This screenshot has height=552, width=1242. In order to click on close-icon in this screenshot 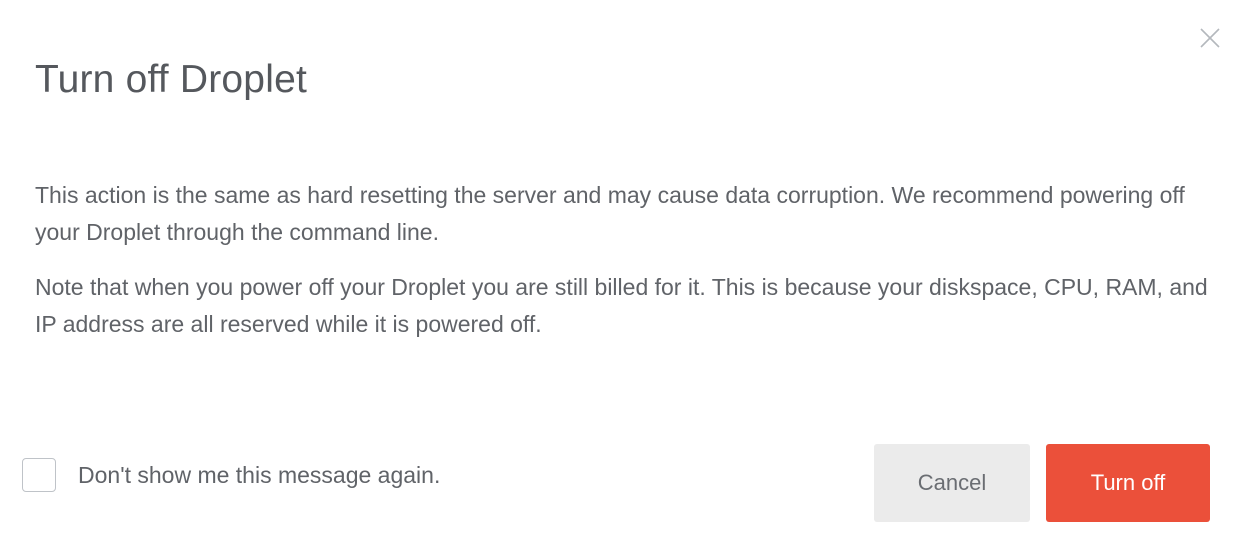, I will do `click(1210, 38)`.